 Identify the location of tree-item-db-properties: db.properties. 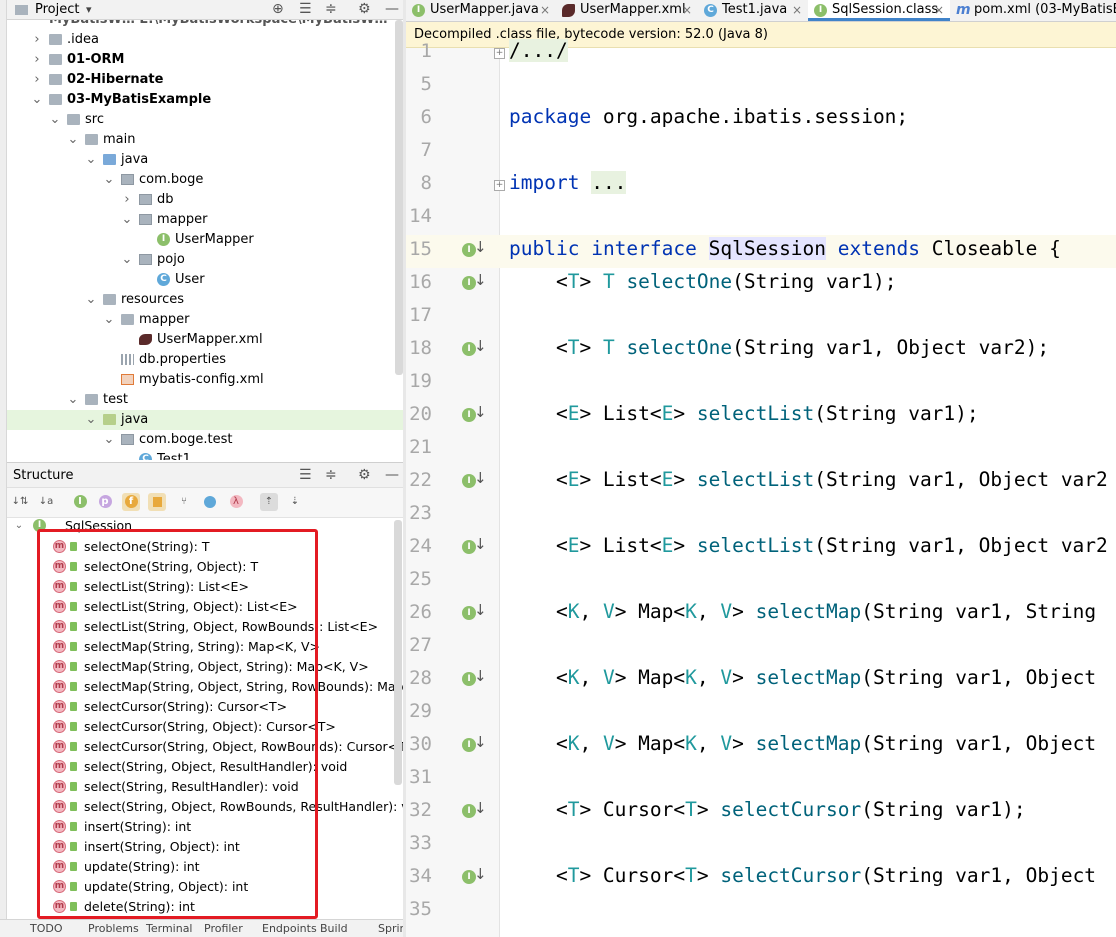
(205, 360).